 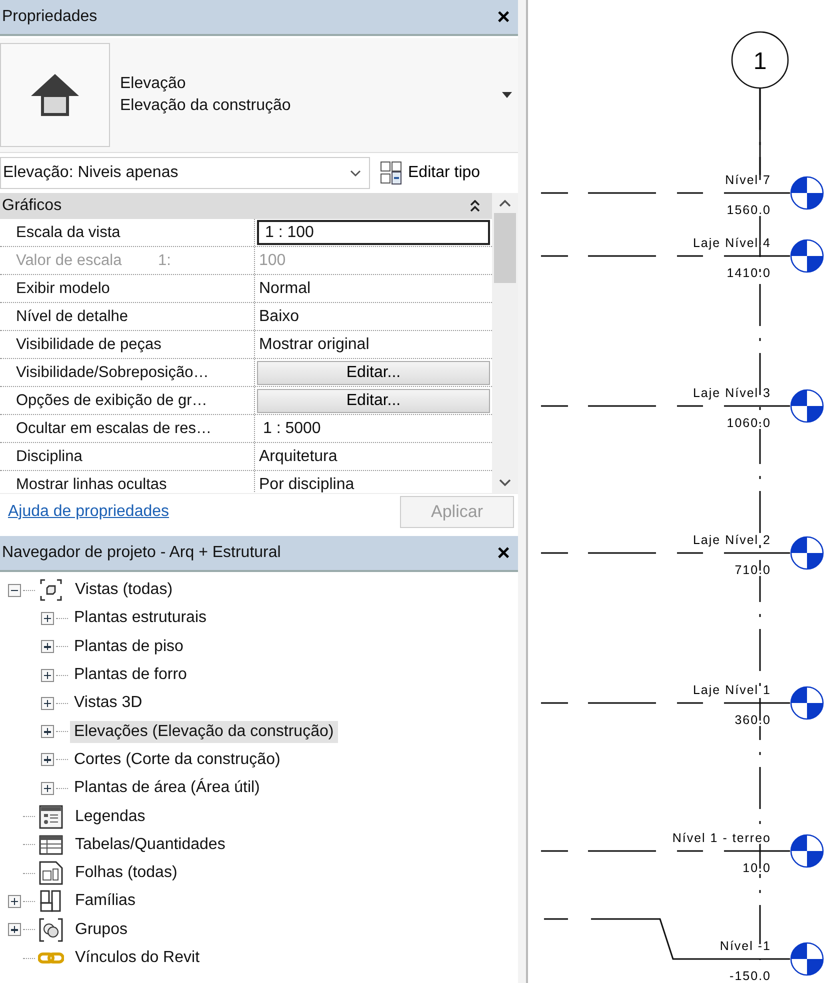 I want to click on panel-title: Propriedades, so click(x=50, y=17).